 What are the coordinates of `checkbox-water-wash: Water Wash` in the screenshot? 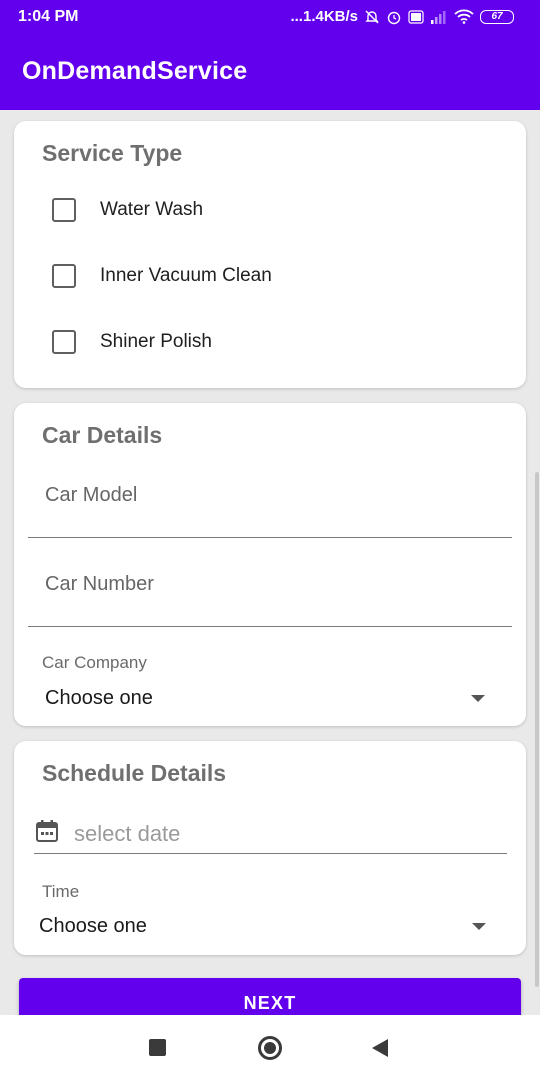 It's located at (127, 210).